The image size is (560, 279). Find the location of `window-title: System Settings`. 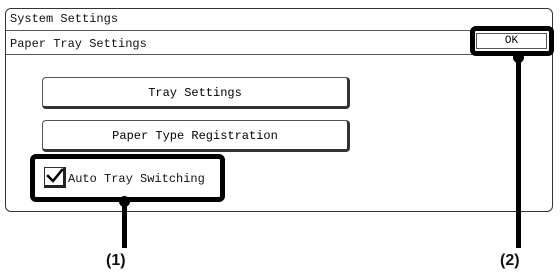

window-title: System Settings is located at coordinates (64, 19).